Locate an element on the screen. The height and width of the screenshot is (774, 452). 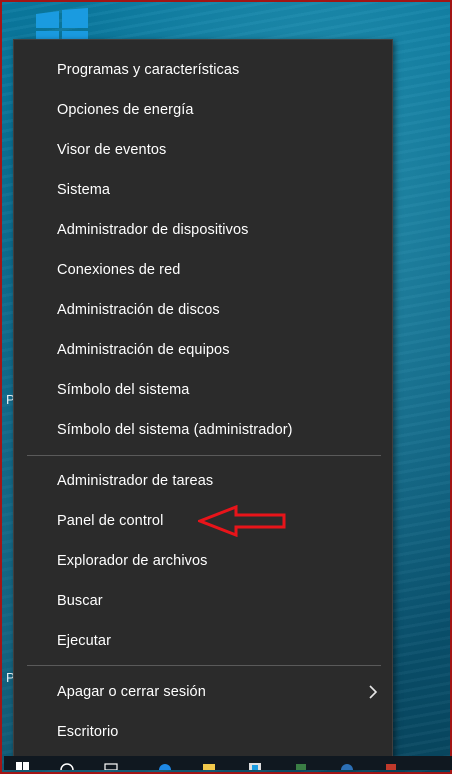
menu-item-command-prompt-admin: Símbolo del sistema (administrador) is located at coordinates (203, 430).